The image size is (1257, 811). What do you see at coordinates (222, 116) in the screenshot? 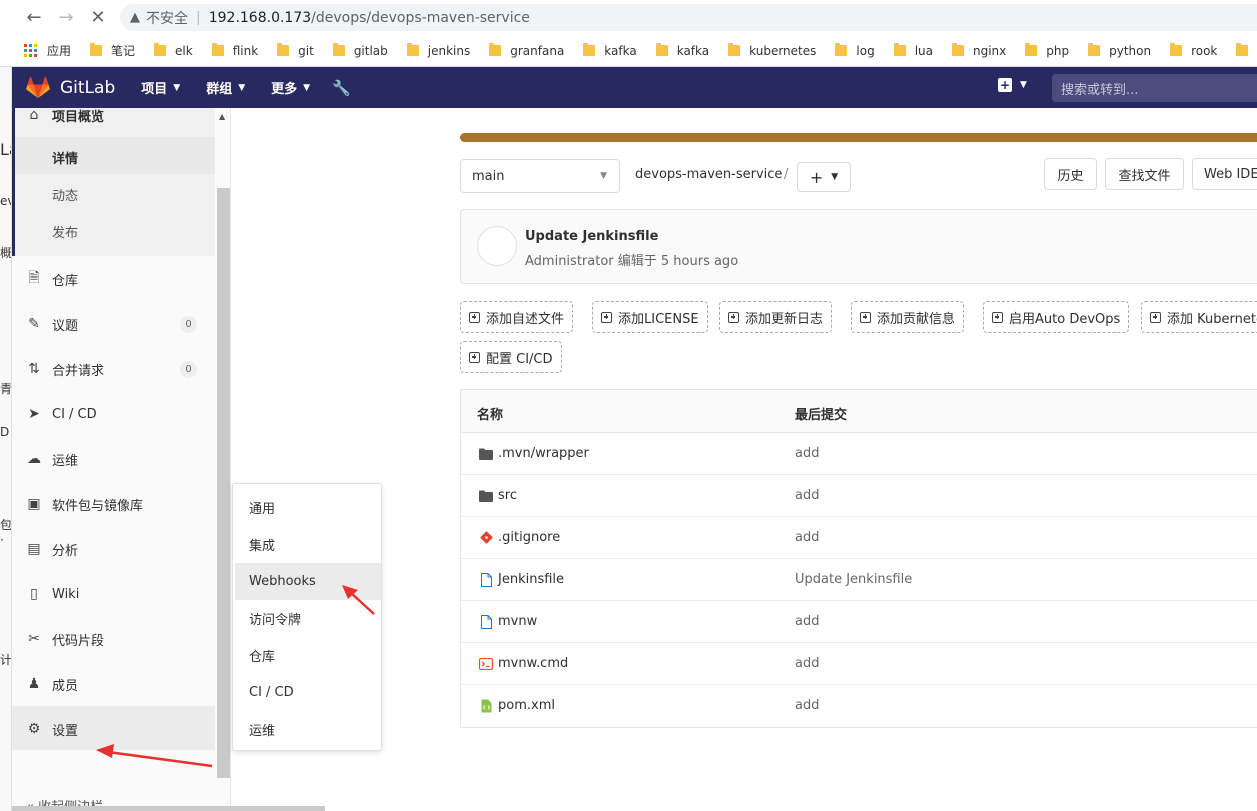
I see `scroll-up-arrow-icon: ▲` at bounding box center [222, 116].